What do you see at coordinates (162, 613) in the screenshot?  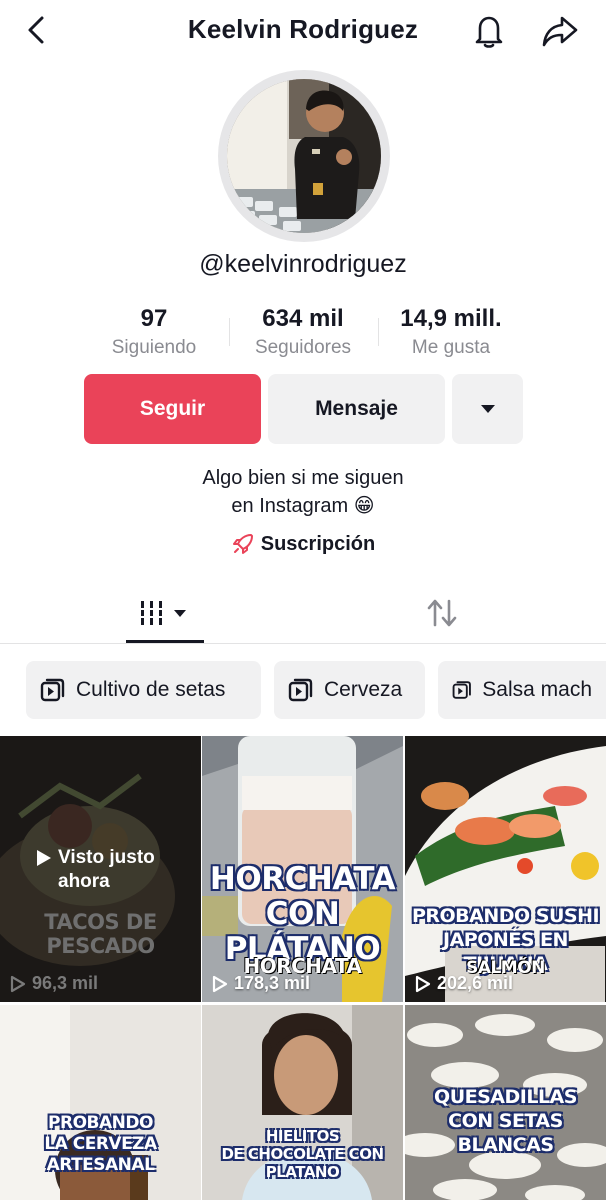 I see `grid-columns-icon` at bounding box center [162, 613].